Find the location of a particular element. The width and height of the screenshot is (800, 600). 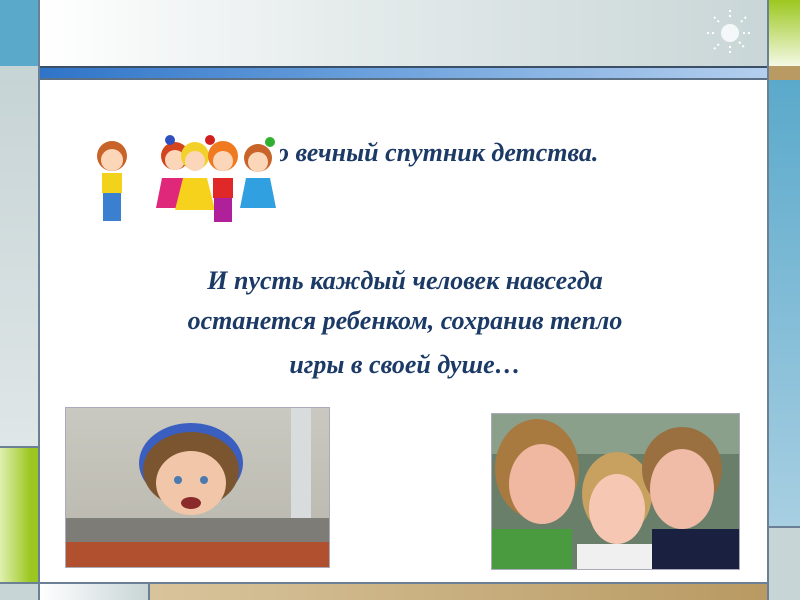

slide-line-1: о вечный спутник детства. is located at coordinates (437, 152).